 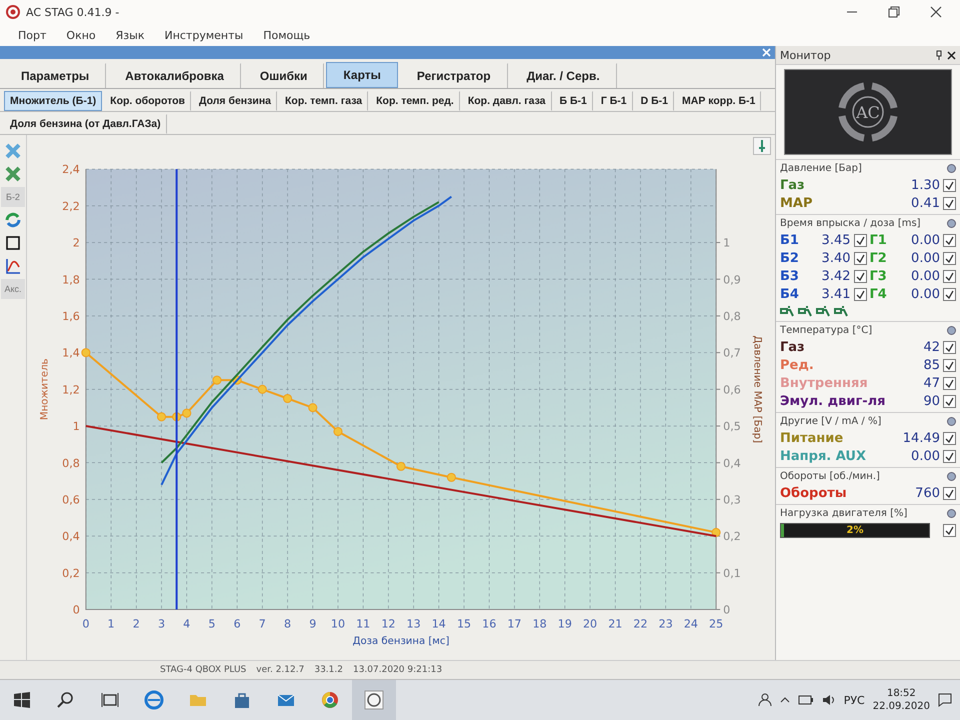 What do you see at coordinates (573, 101) in the screenshot?
I see `map-tab: Б Б-1` at bounding box center [573, 101].